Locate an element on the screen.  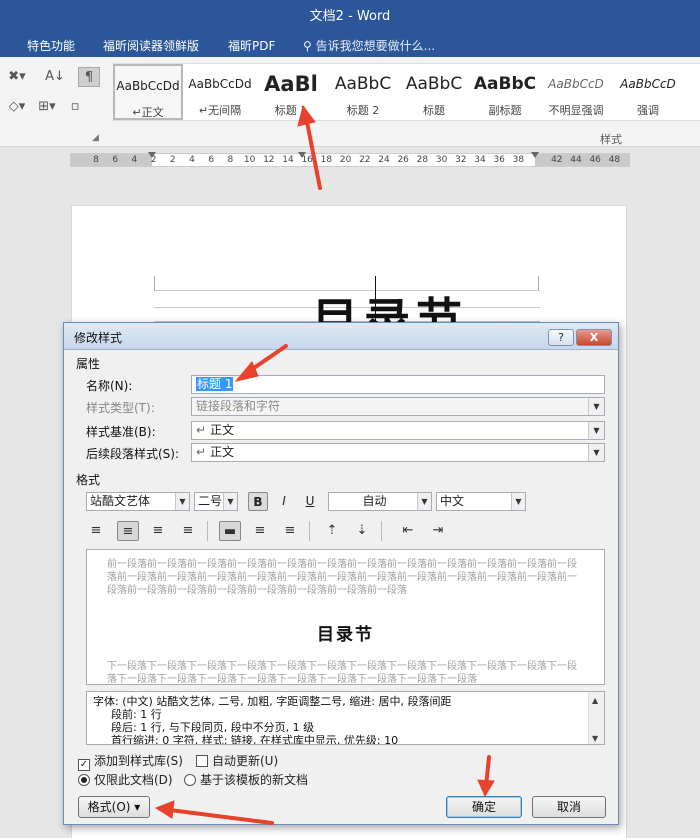
dialog-titlebar: 修改样式 ? X is located at coordinates (341, 336).